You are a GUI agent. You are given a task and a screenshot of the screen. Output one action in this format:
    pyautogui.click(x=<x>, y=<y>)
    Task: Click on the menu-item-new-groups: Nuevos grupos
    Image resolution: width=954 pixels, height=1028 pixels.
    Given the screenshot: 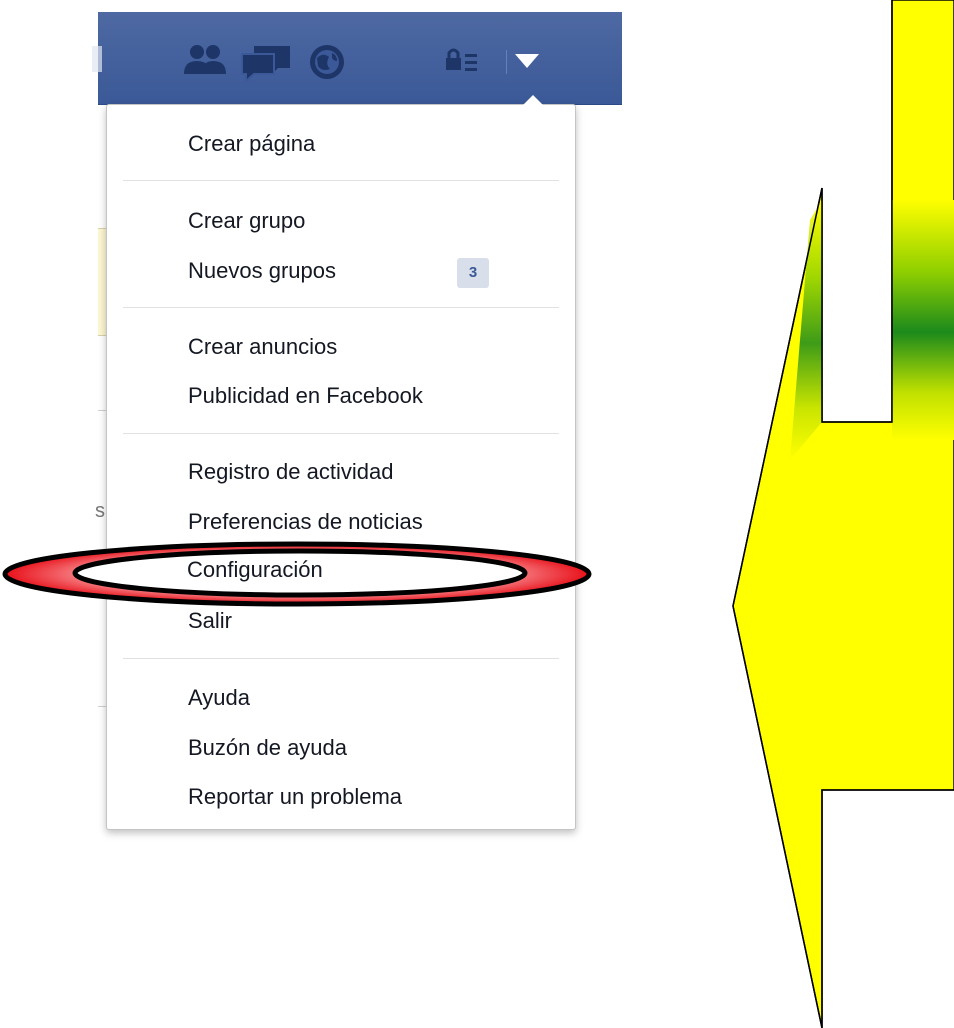 What is the action you would take?
    pyautogui.click(x=262, y=271)
    